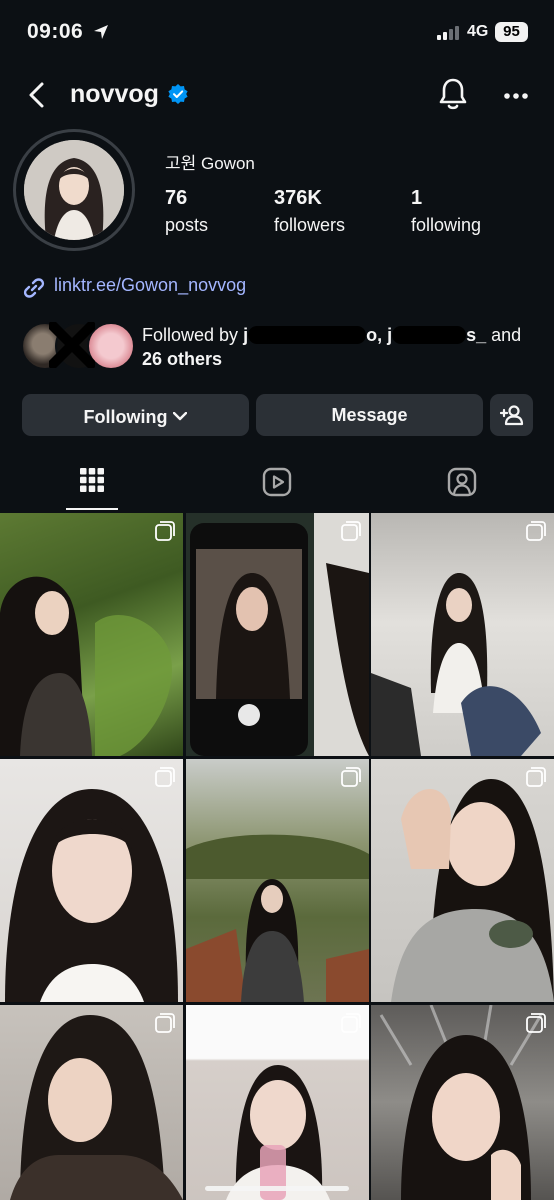 The image size is (554, 1200). Describe the element at coordinates (190, 335) in the screenshot. I see `followed-by-prefix: Followed by` at that location.